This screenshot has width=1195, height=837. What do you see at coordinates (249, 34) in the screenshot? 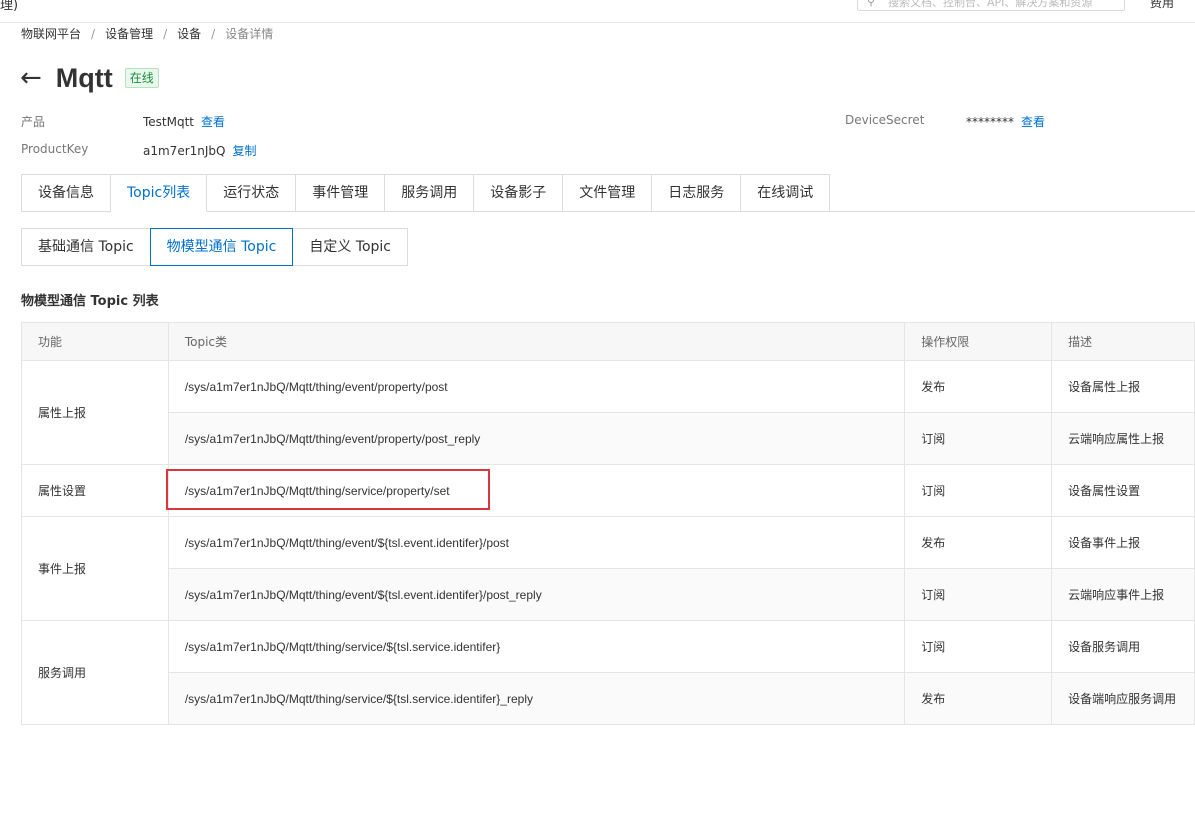
I see `breadcrumb-item-device-detail: 设备详情` at bounding box center [249, 34].